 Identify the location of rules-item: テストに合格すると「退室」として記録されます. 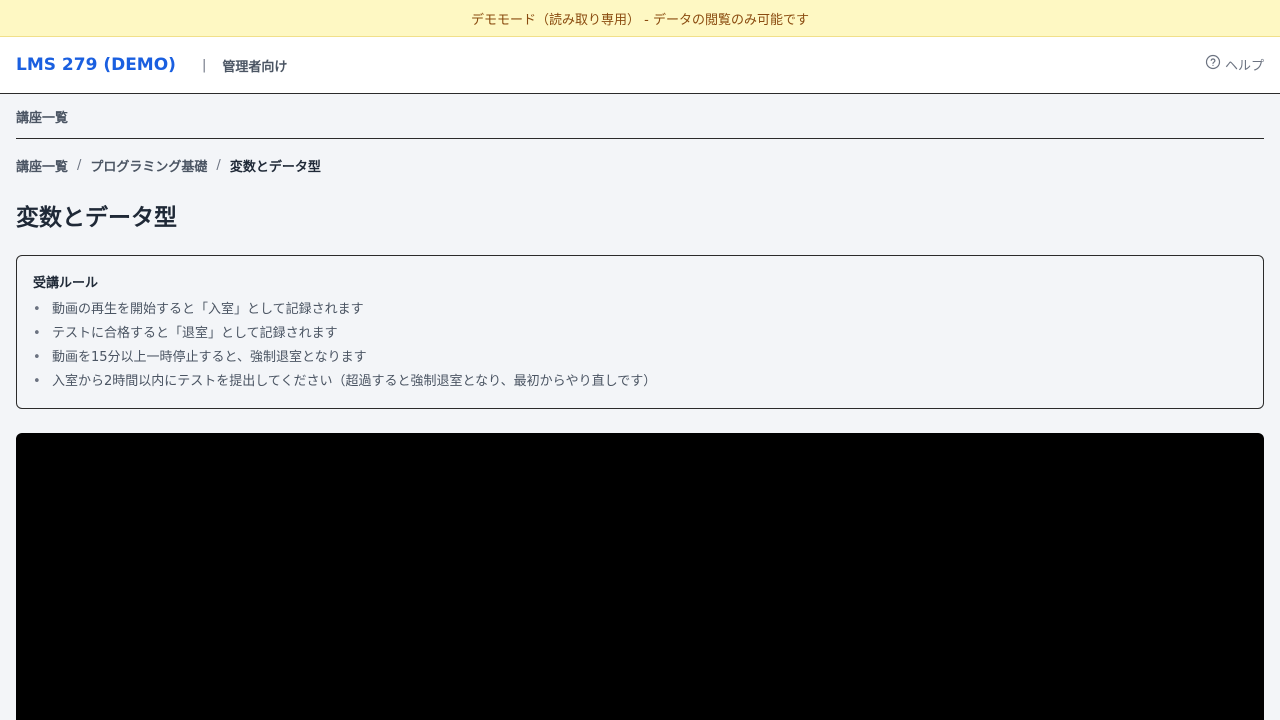
(640, 334).